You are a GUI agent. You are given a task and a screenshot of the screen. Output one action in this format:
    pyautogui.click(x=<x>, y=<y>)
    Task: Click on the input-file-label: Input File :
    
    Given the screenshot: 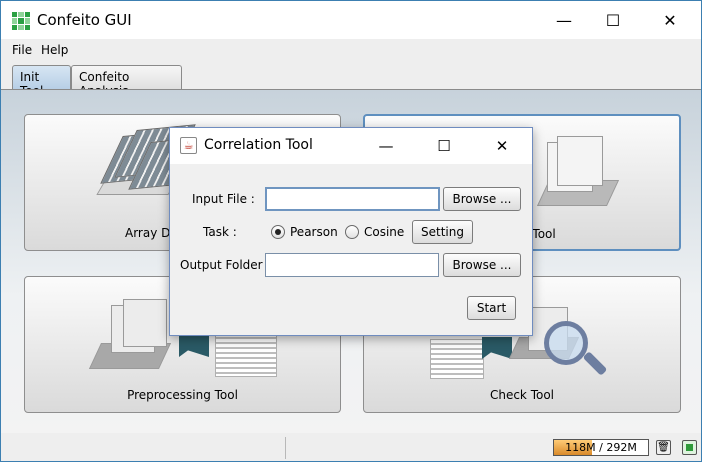 What is the action you would take?
    pyautogui.click(x=223, y=199)
    